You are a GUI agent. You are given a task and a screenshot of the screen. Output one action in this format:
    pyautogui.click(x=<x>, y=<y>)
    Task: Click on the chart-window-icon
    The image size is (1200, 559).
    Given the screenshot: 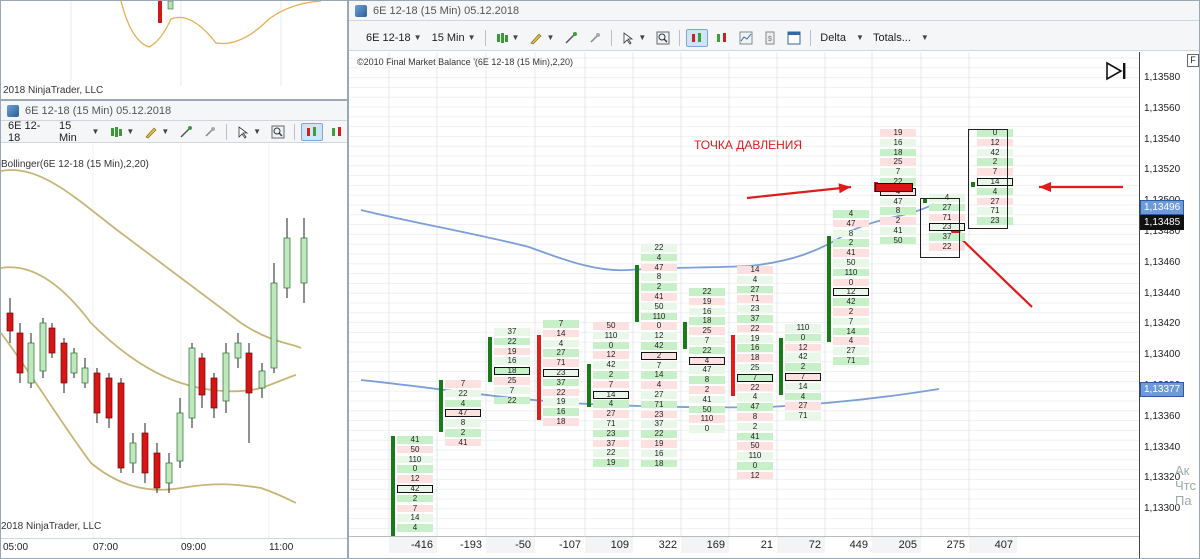 What is the action you would take?
    pyautogui.click(x=361, y=10)
    